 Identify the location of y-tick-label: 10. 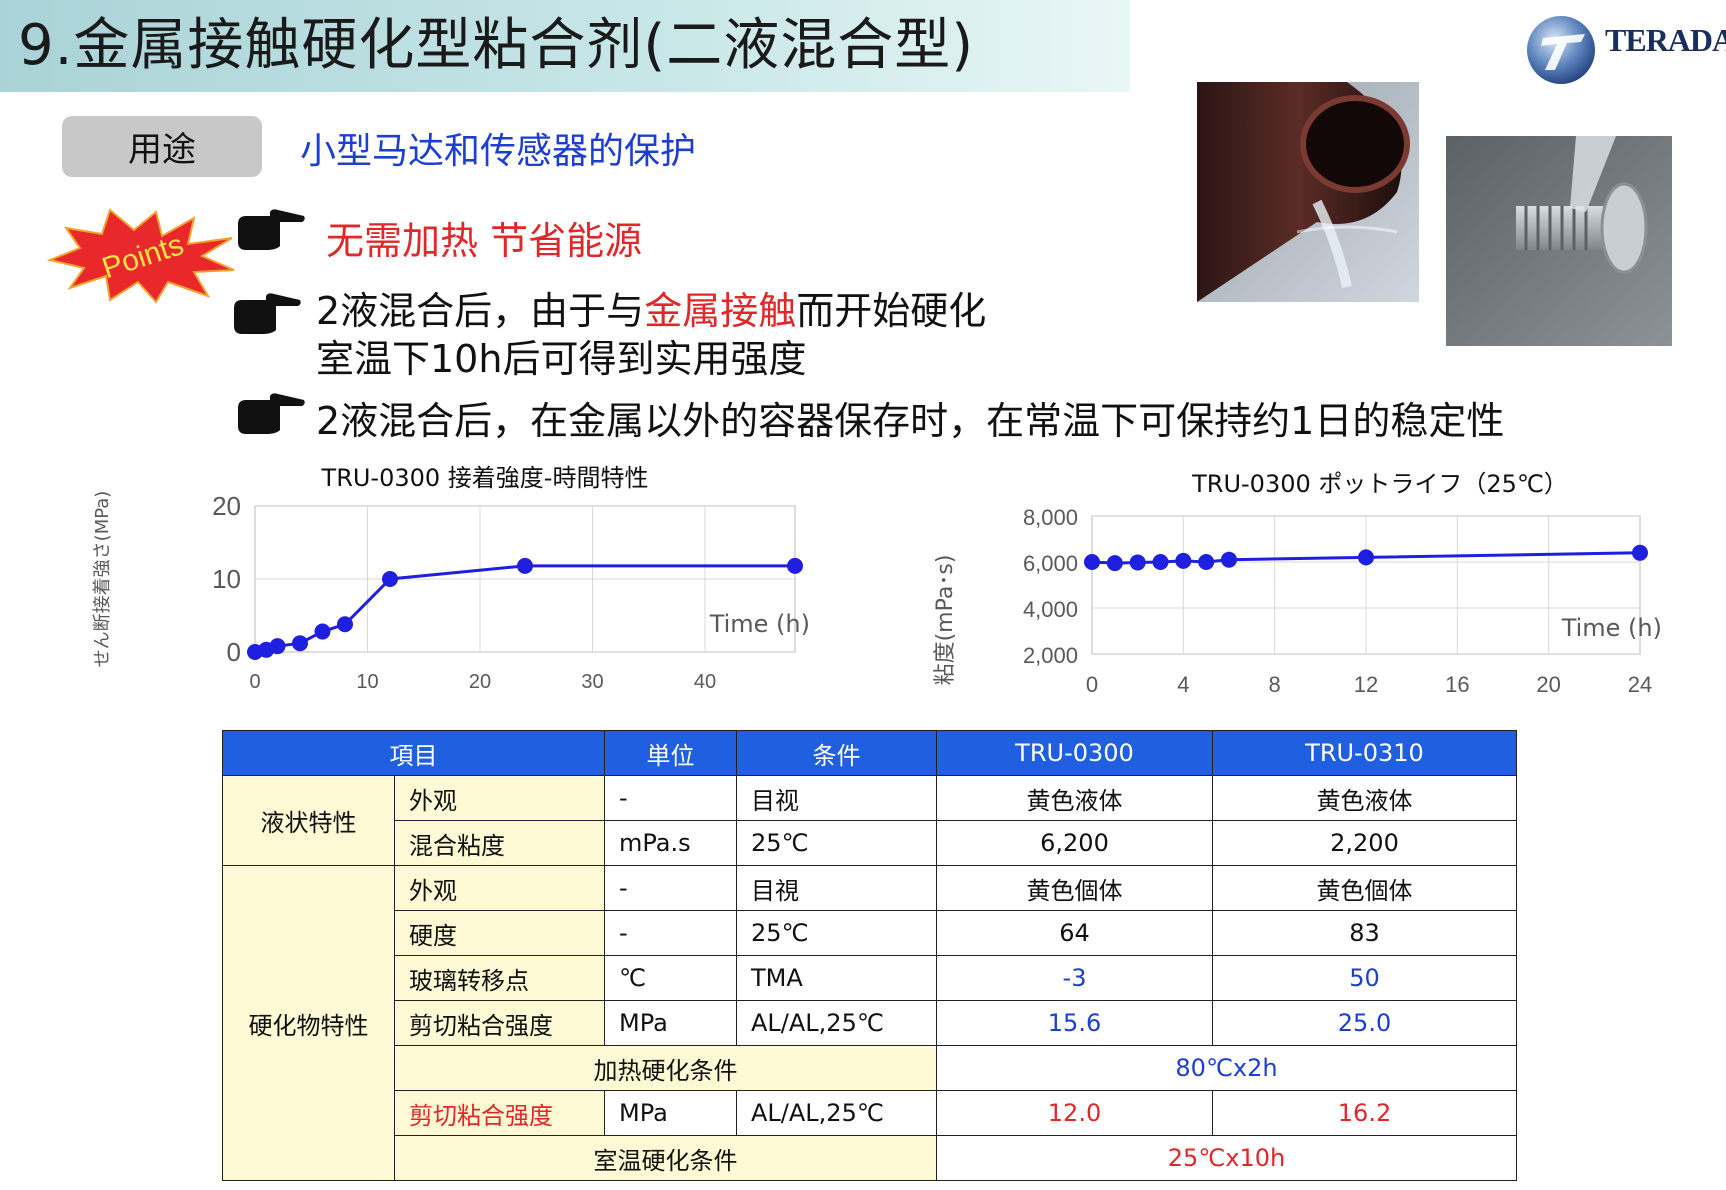
(226, 579).